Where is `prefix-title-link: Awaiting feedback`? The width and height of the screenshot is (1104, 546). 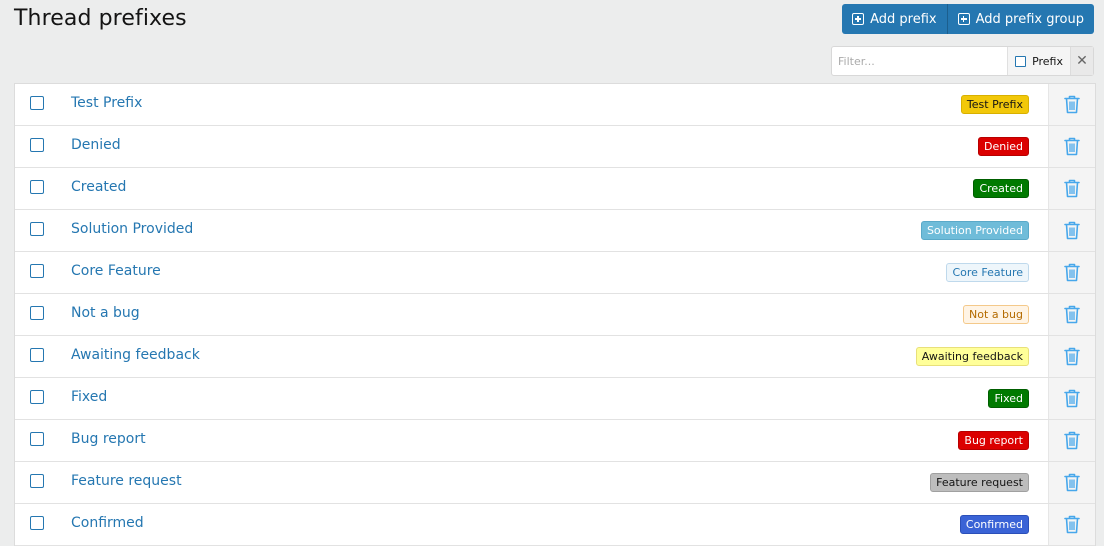 prefix-title-link: Awaiting feedback is located at coordinates (135, 355).